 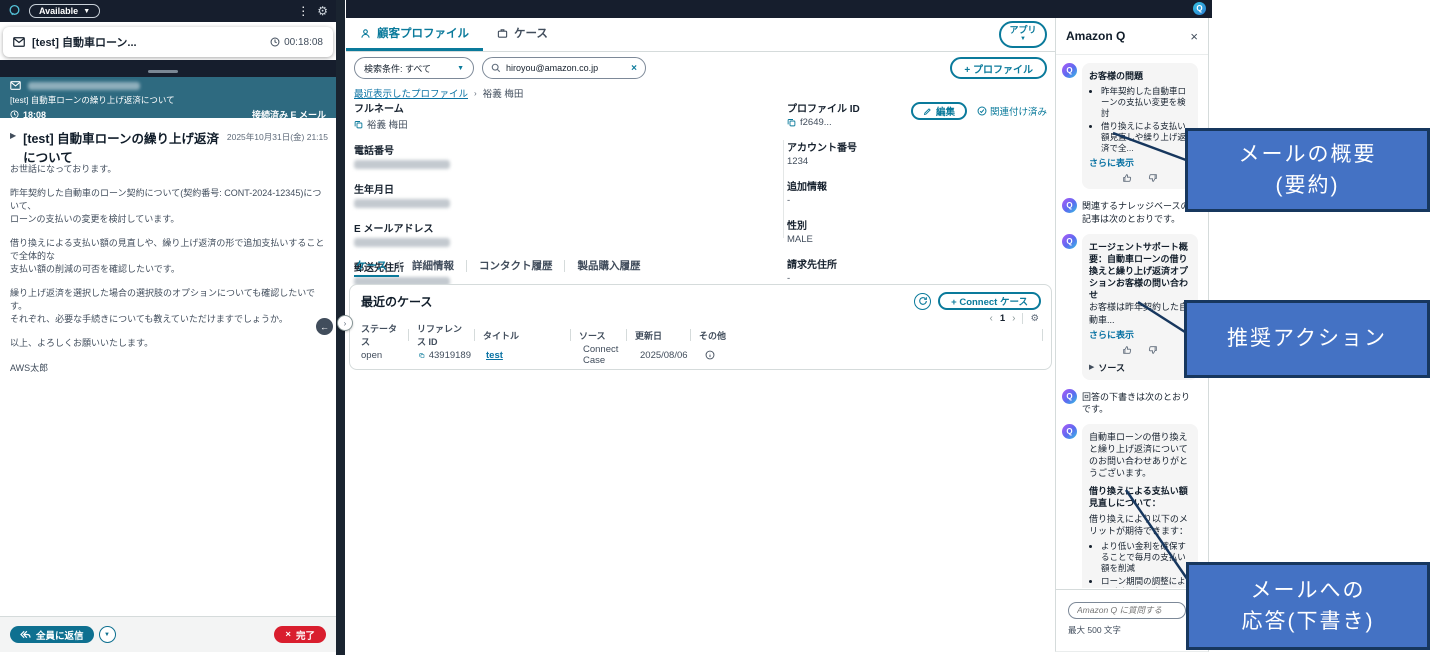 What do you see at coordinates (1002, 318) in the screenshot?
I see `page-number: 1` at bounding box center [1002, 318].